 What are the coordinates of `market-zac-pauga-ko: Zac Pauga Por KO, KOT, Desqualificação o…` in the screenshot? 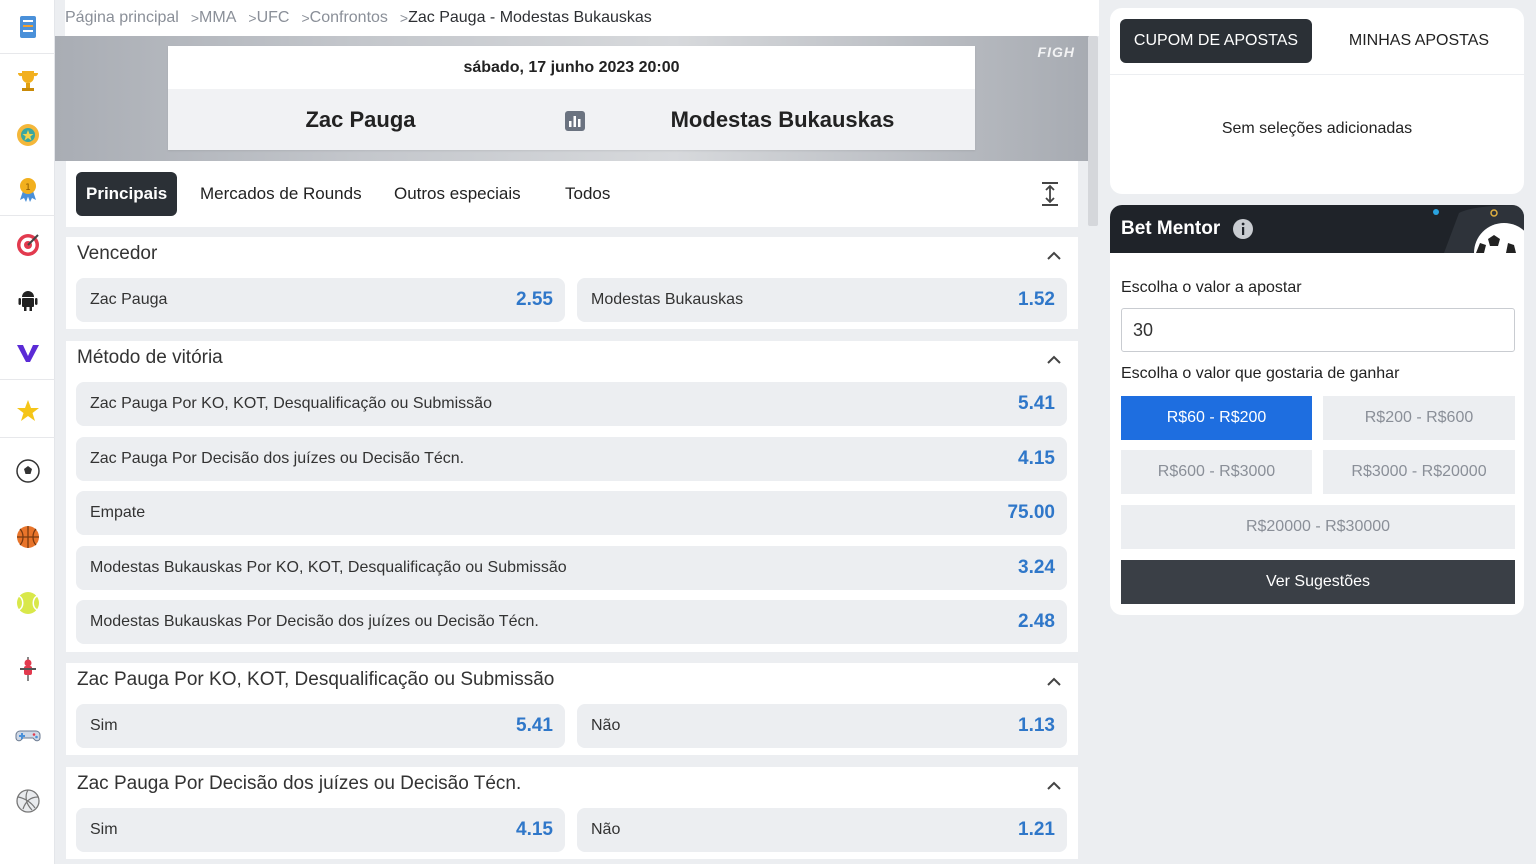 It's located at (572, 709).